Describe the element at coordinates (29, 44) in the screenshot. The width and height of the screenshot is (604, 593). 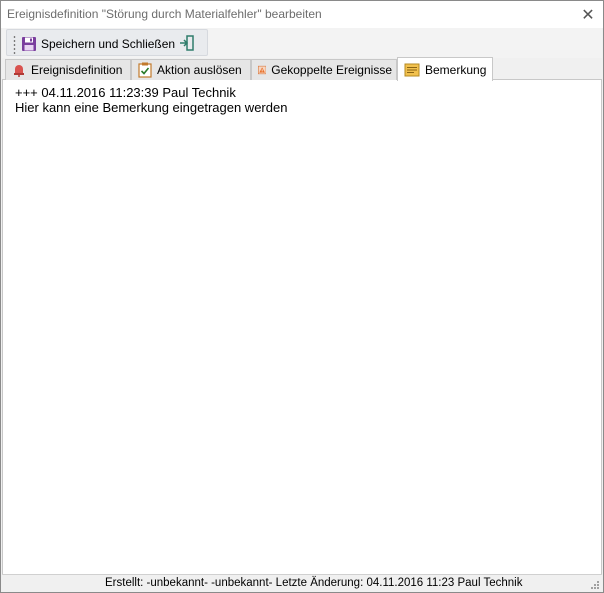
I see `floppy-disk-icon` at that location.